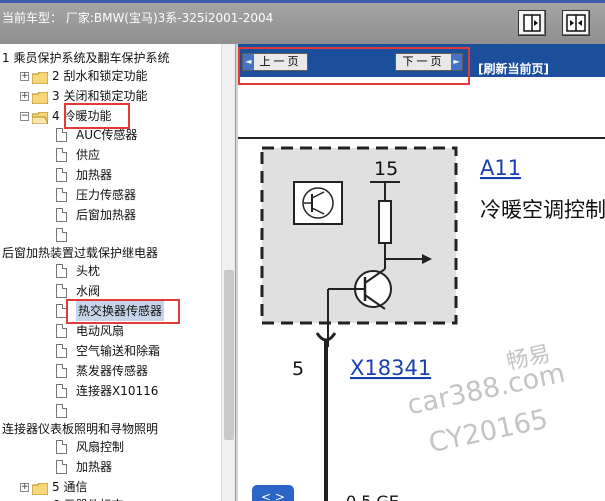 The image size is (605, 501). What do you see at coordinates (318, 203) in the screenshot?
I see `control-unit-symbol` at bounding box center [318, 203].